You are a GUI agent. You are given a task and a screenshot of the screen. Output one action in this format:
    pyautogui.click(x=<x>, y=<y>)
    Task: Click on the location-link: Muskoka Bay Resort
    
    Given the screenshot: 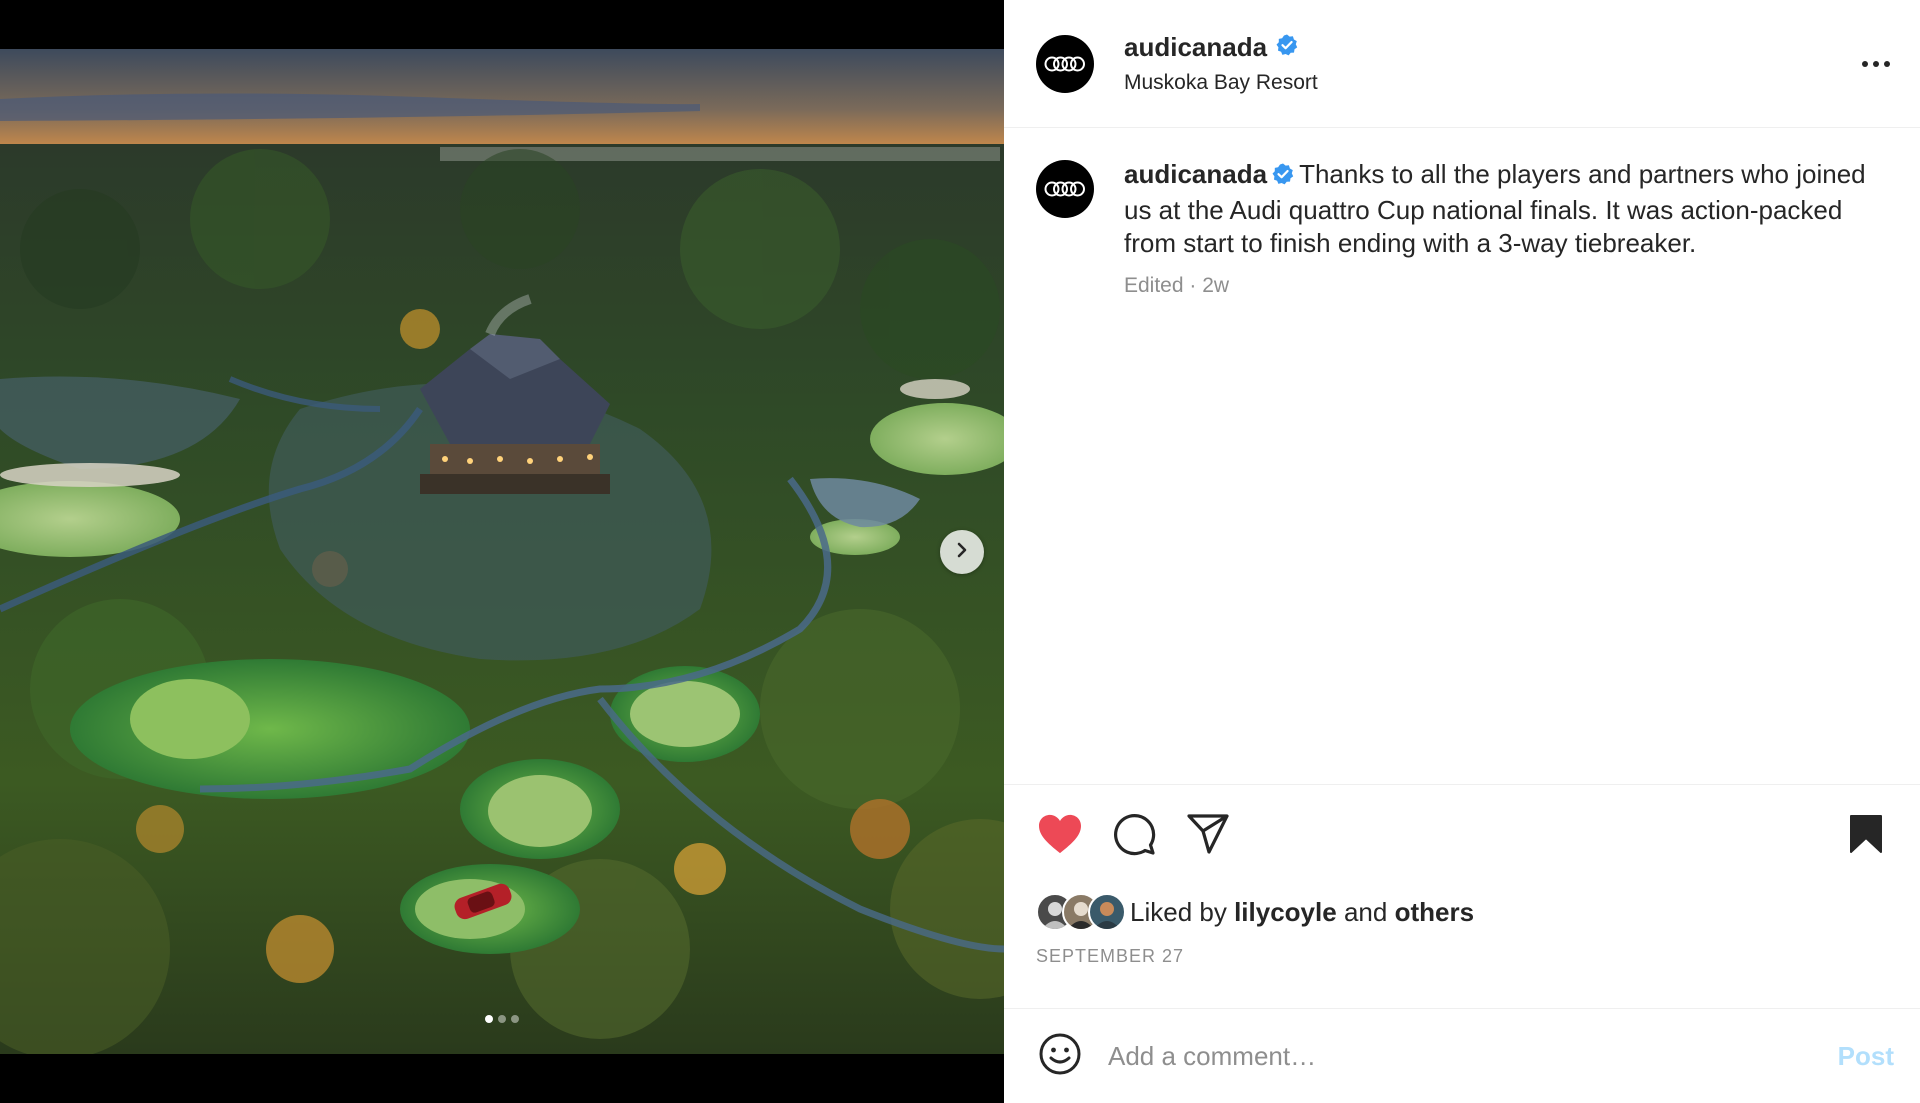 What is the action you would take?
    pyautogui.click(x=1489, y=83)
    